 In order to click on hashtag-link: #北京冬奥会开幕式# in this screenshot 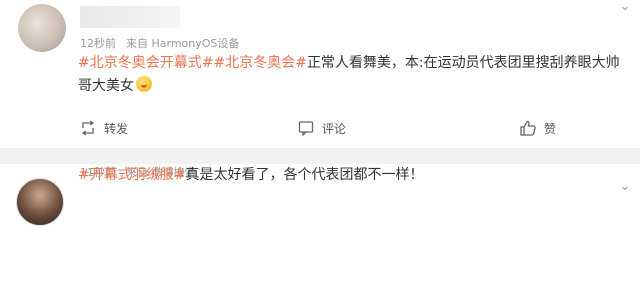, I will do `click(145, 63)`.